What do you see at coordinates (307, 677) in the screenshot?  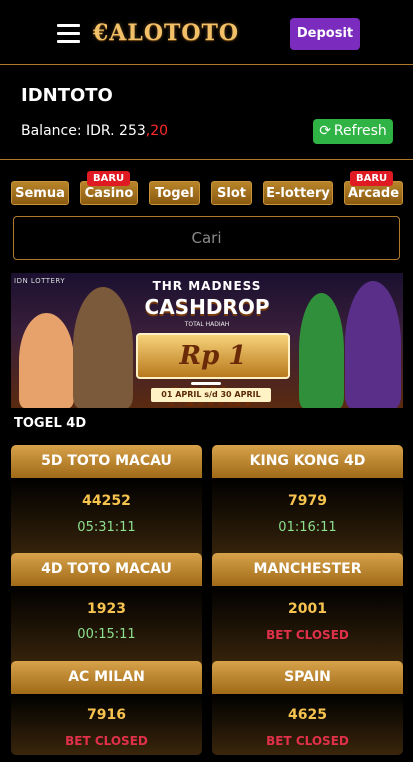 I see `market-name: SPAIN` at bounding box center [307, 677].